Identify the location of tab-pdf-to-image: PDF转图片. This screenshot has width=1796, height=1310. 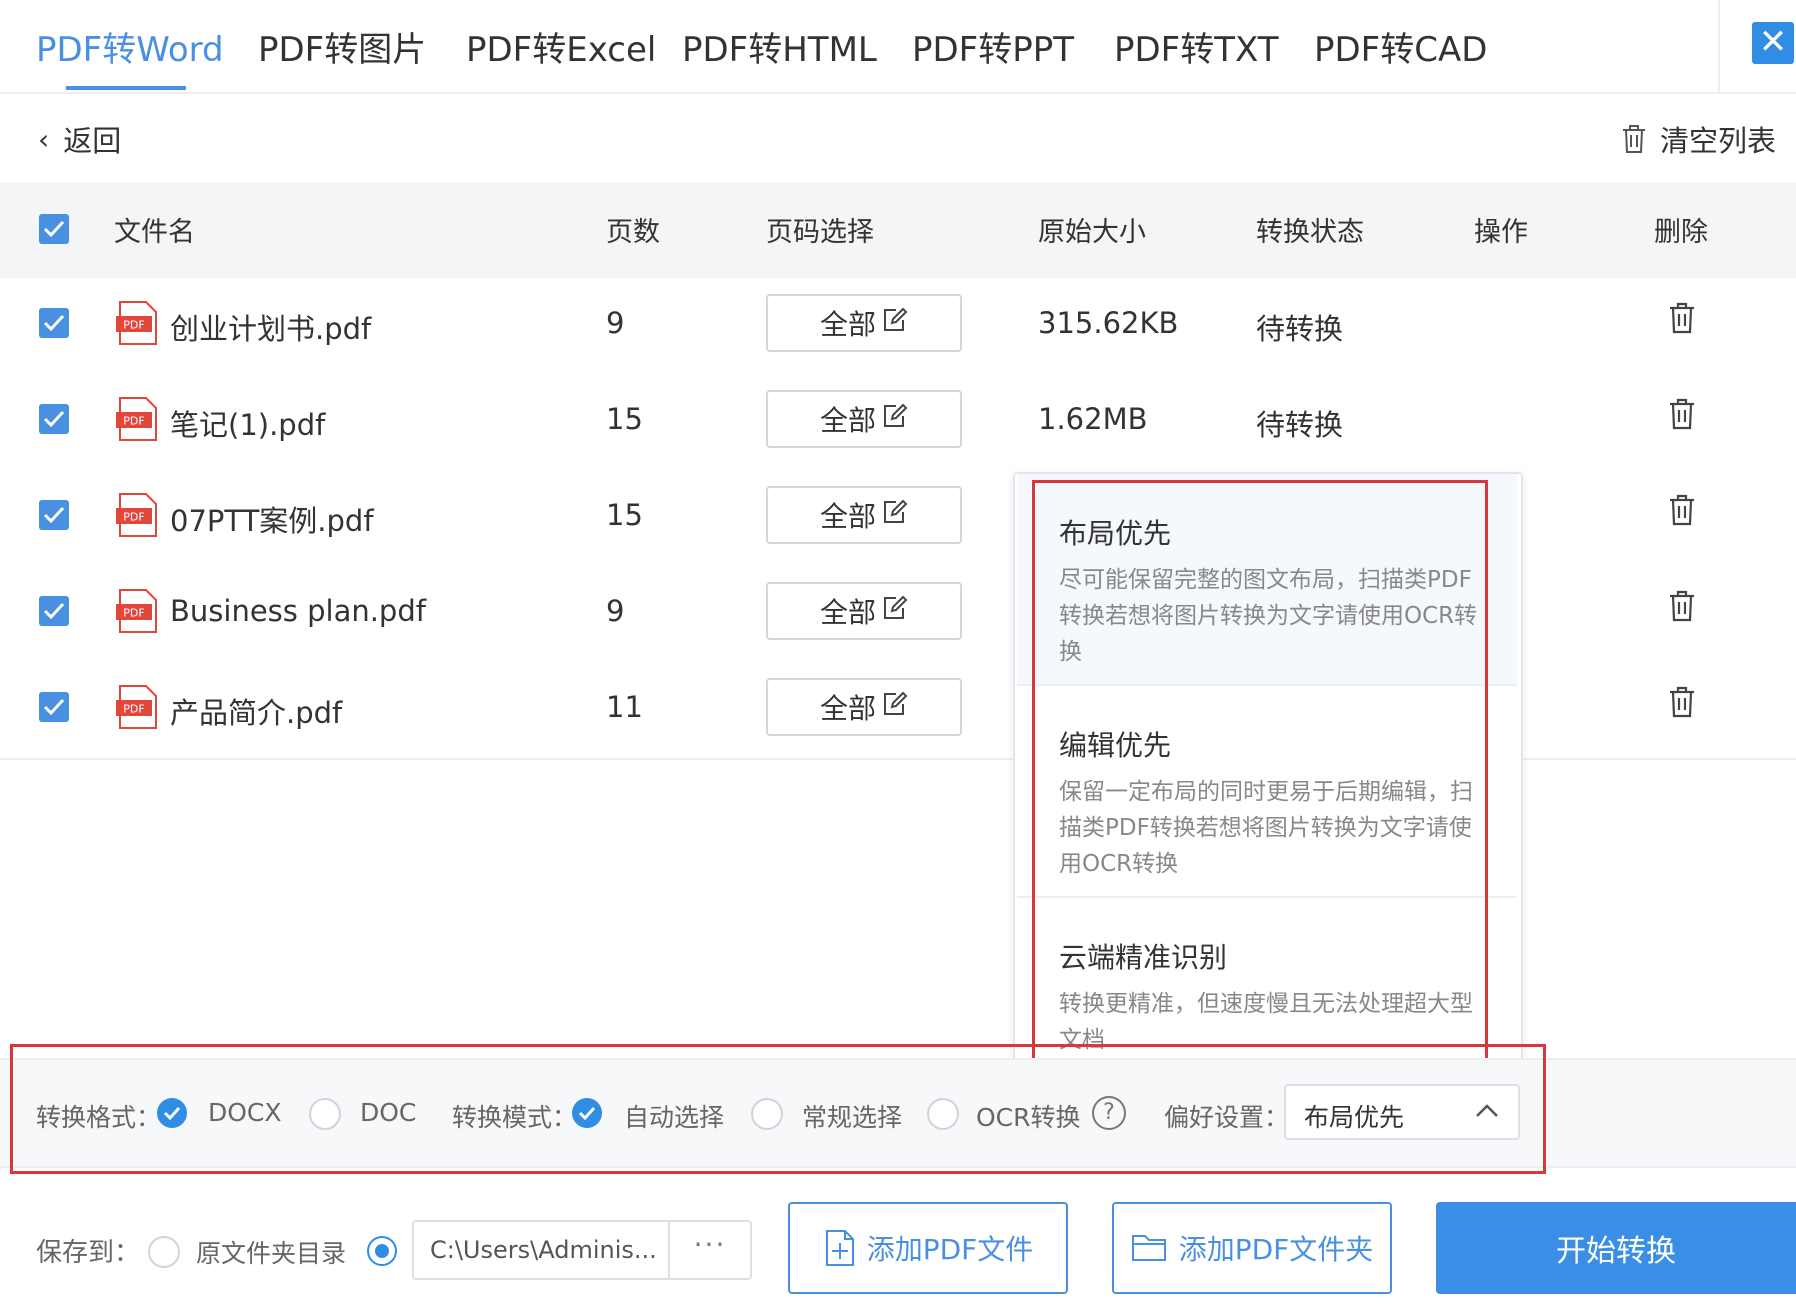
(342, 46).